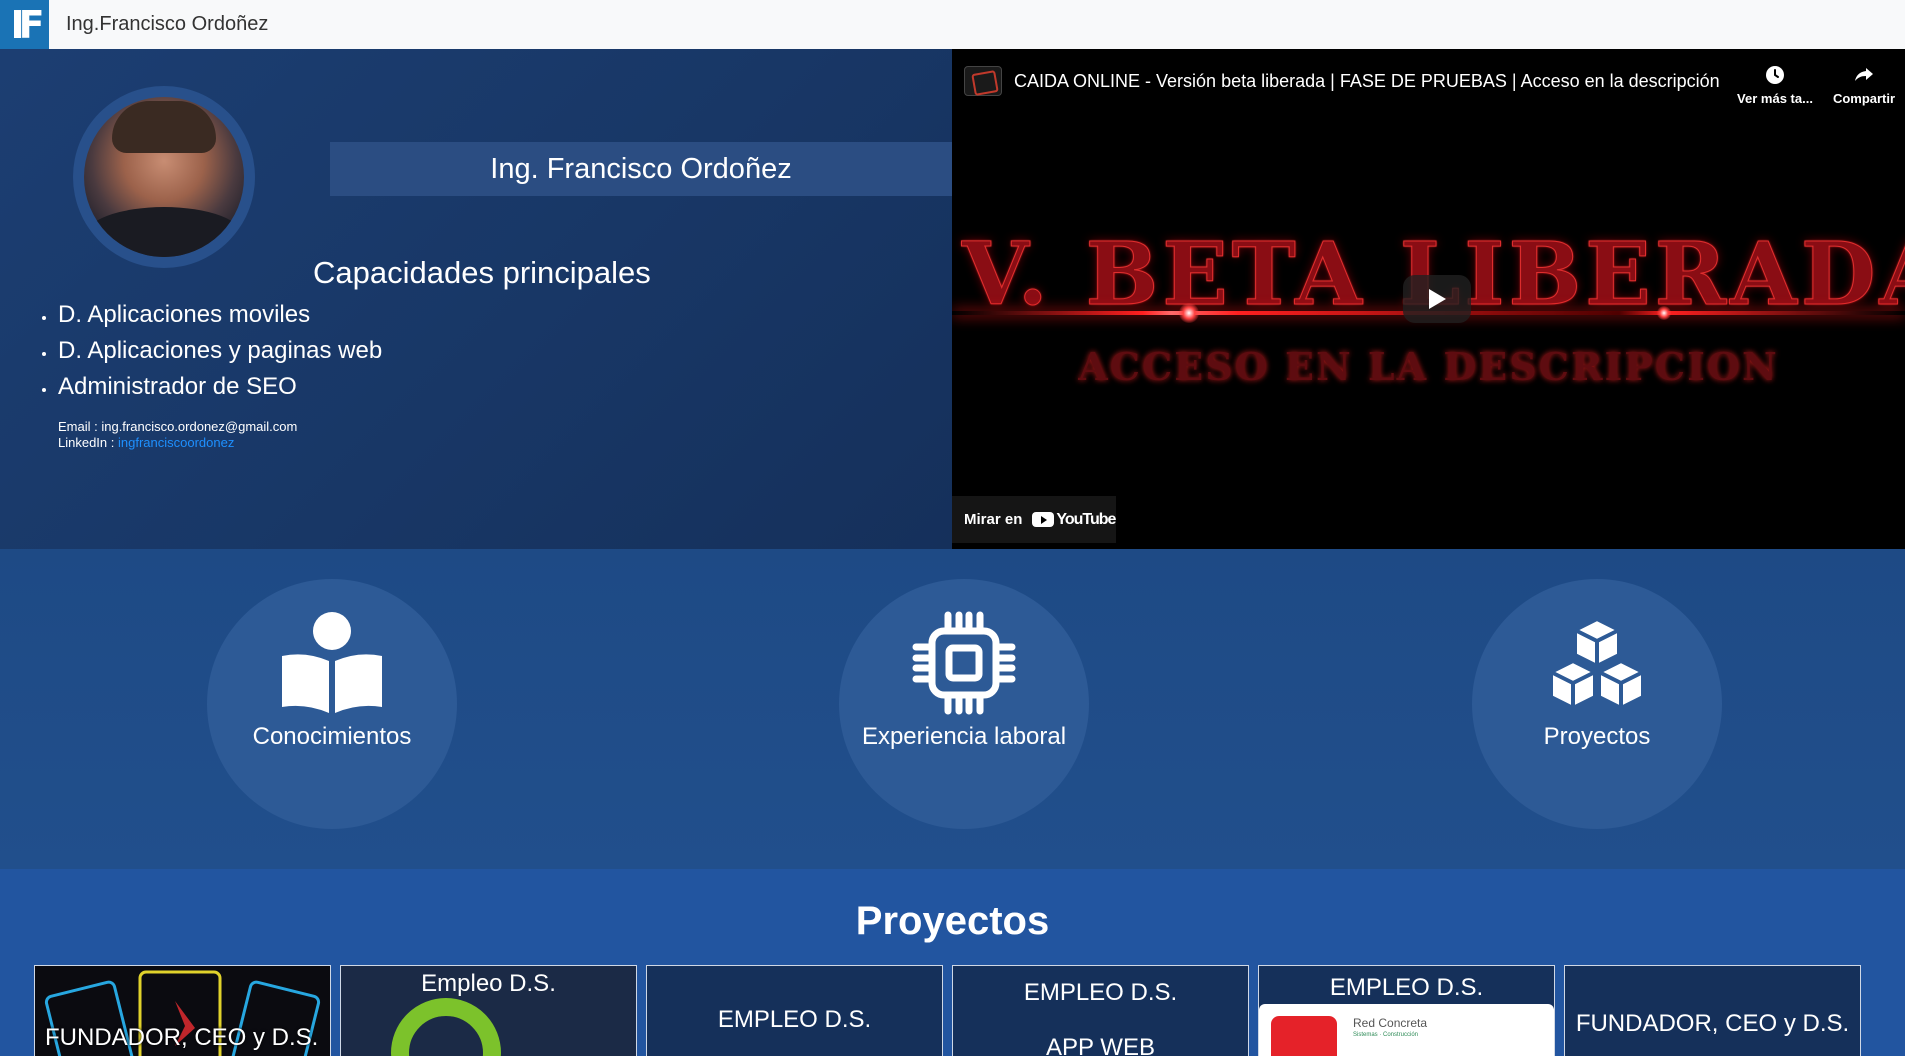  I want to click on play-icon, so click(1437, 299).